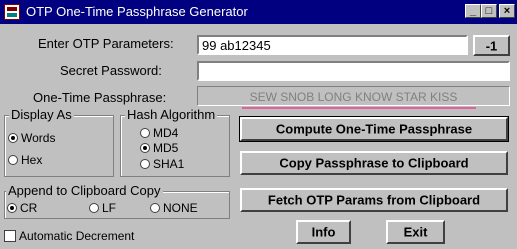 The width and height of the screenshot is (517, 249). I want to click on append-cr-radio: CR, so click(22, 208).